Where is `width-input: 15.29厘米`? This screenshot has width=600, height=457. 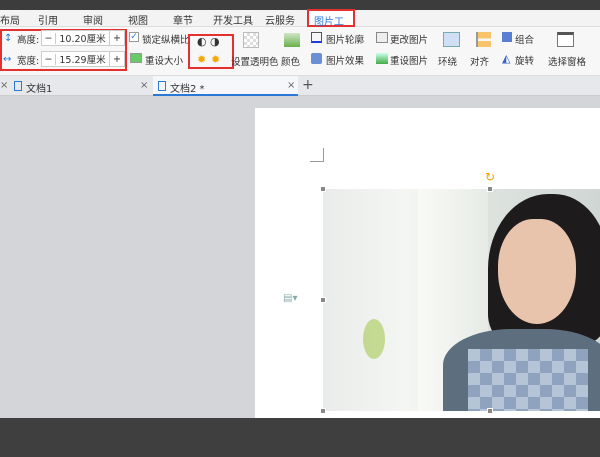 width-input: 15.29厘米 is located at coordinates (83, 59).